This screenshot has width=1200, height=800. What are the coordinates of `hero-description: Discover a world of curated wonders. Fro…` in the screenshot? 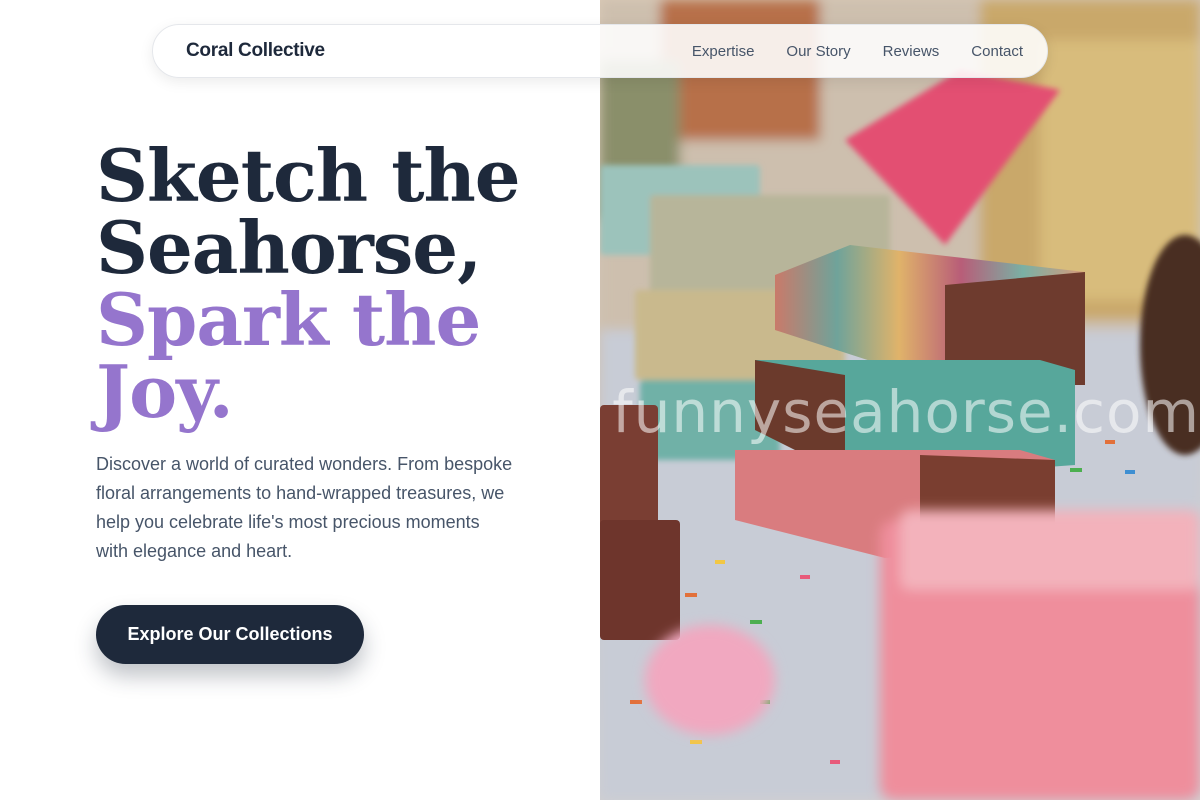 It's located at (304, 507).